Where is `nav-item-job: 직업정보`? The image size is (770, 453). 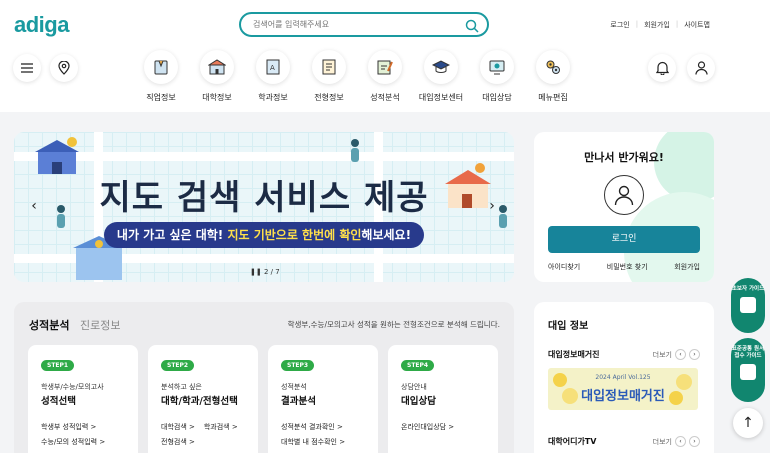 nav-item-job: 직업정보 is located at coordinates (161, 76).